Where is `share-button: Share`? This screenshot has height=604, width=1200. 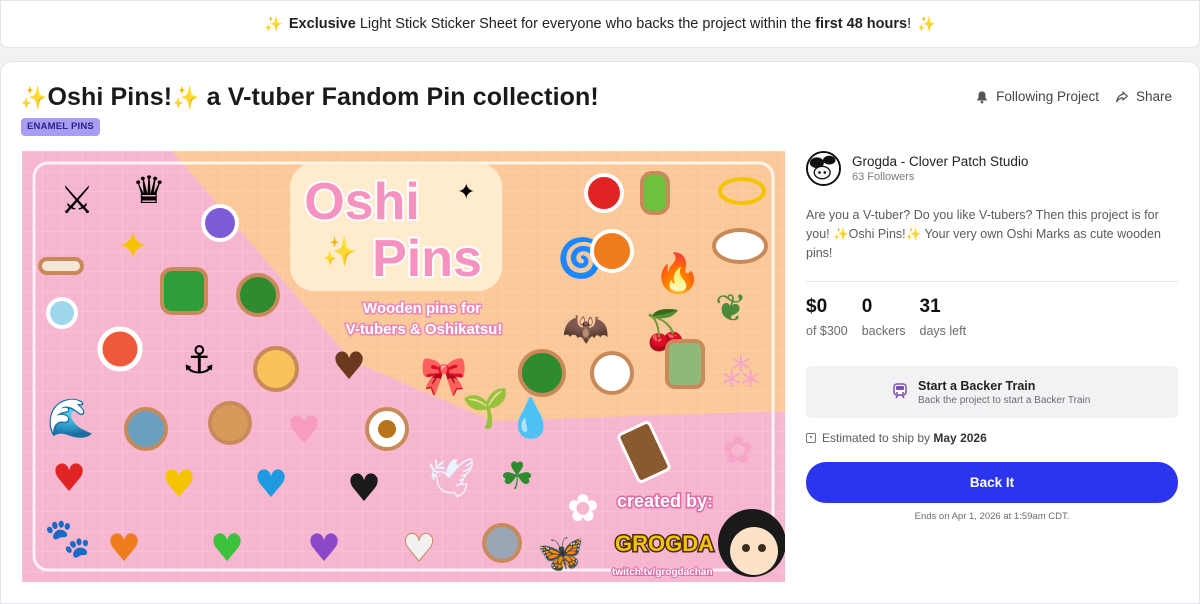 share-button: Share is located at coordinates (1143, 96).